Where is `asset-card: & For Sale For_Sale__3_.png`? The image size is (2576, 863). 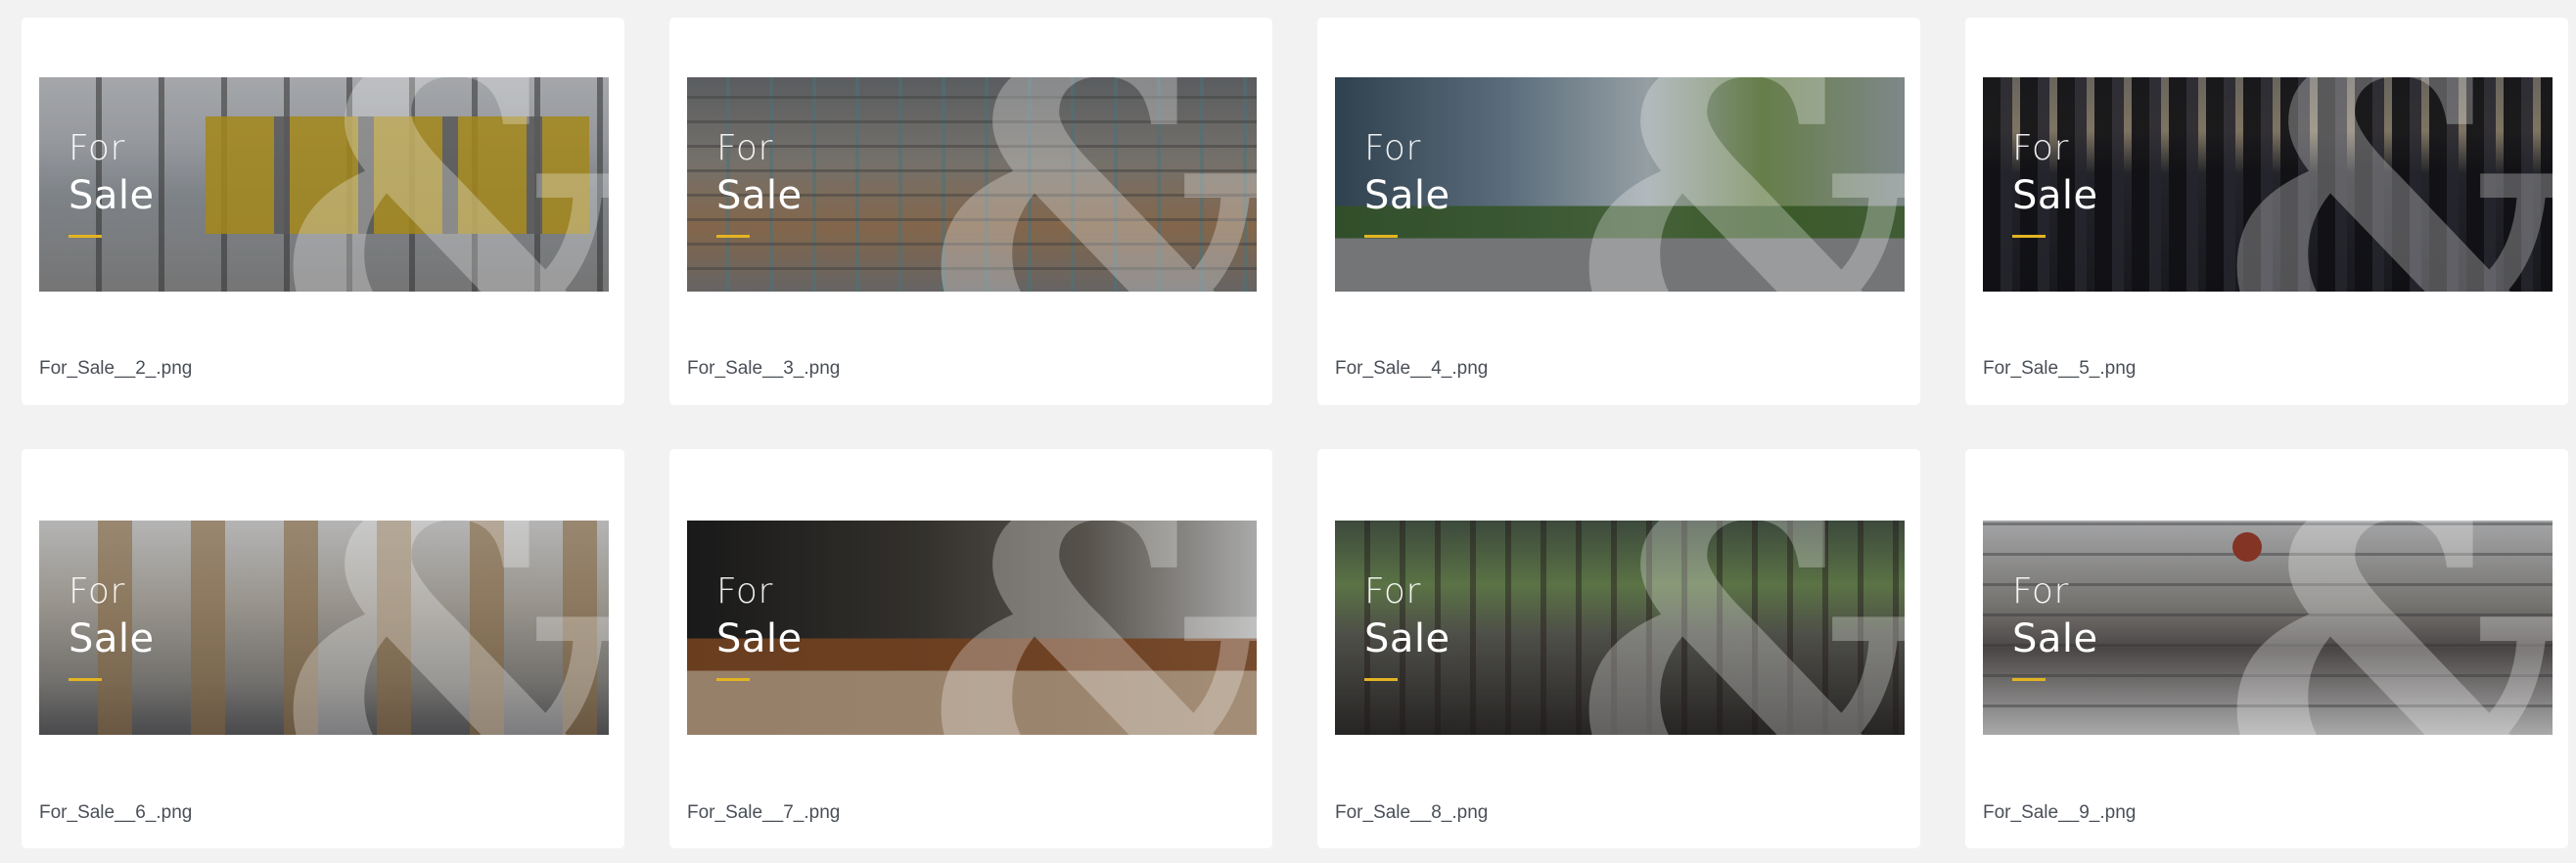 asset-card: & For Sale For_Sale__3_.png is located at coordinates (971, 211).